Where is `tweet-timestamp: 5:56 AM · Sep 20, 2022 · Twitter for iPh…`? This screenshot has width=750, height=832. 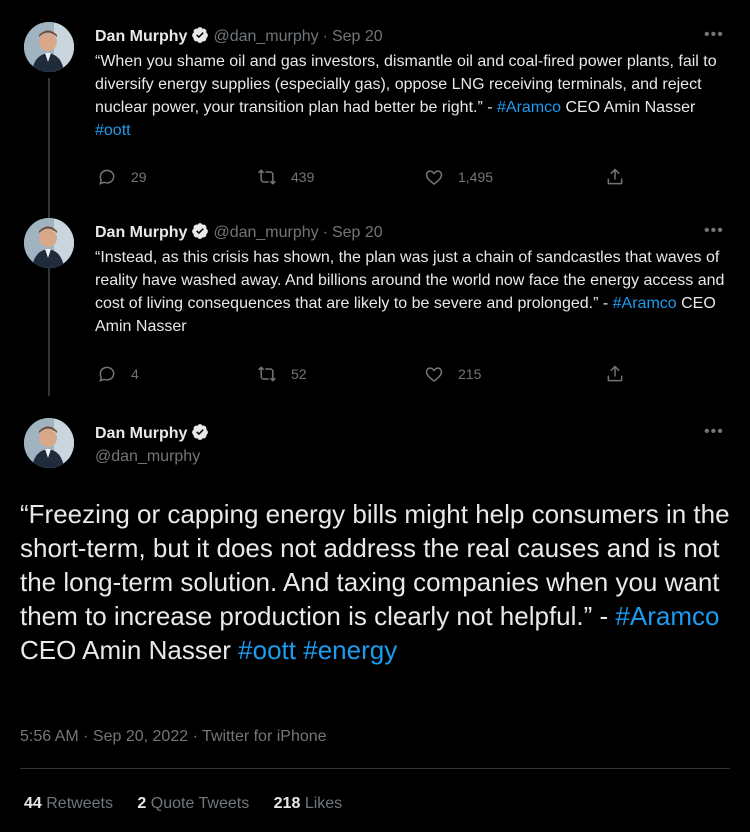 tweet-timestamp: 5:56 AM · Sep 20, 2022 · Twitter for iPh… is located at coordinates (173, 737).